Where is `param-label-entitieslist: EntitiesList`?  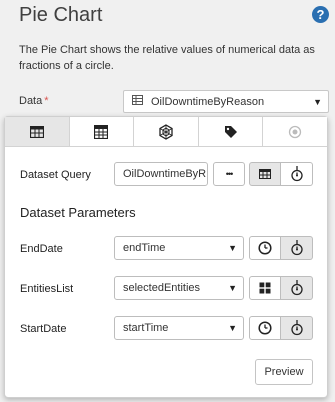
param-label-entitieslist: EntitiesList is located at coordinates (47, 289).